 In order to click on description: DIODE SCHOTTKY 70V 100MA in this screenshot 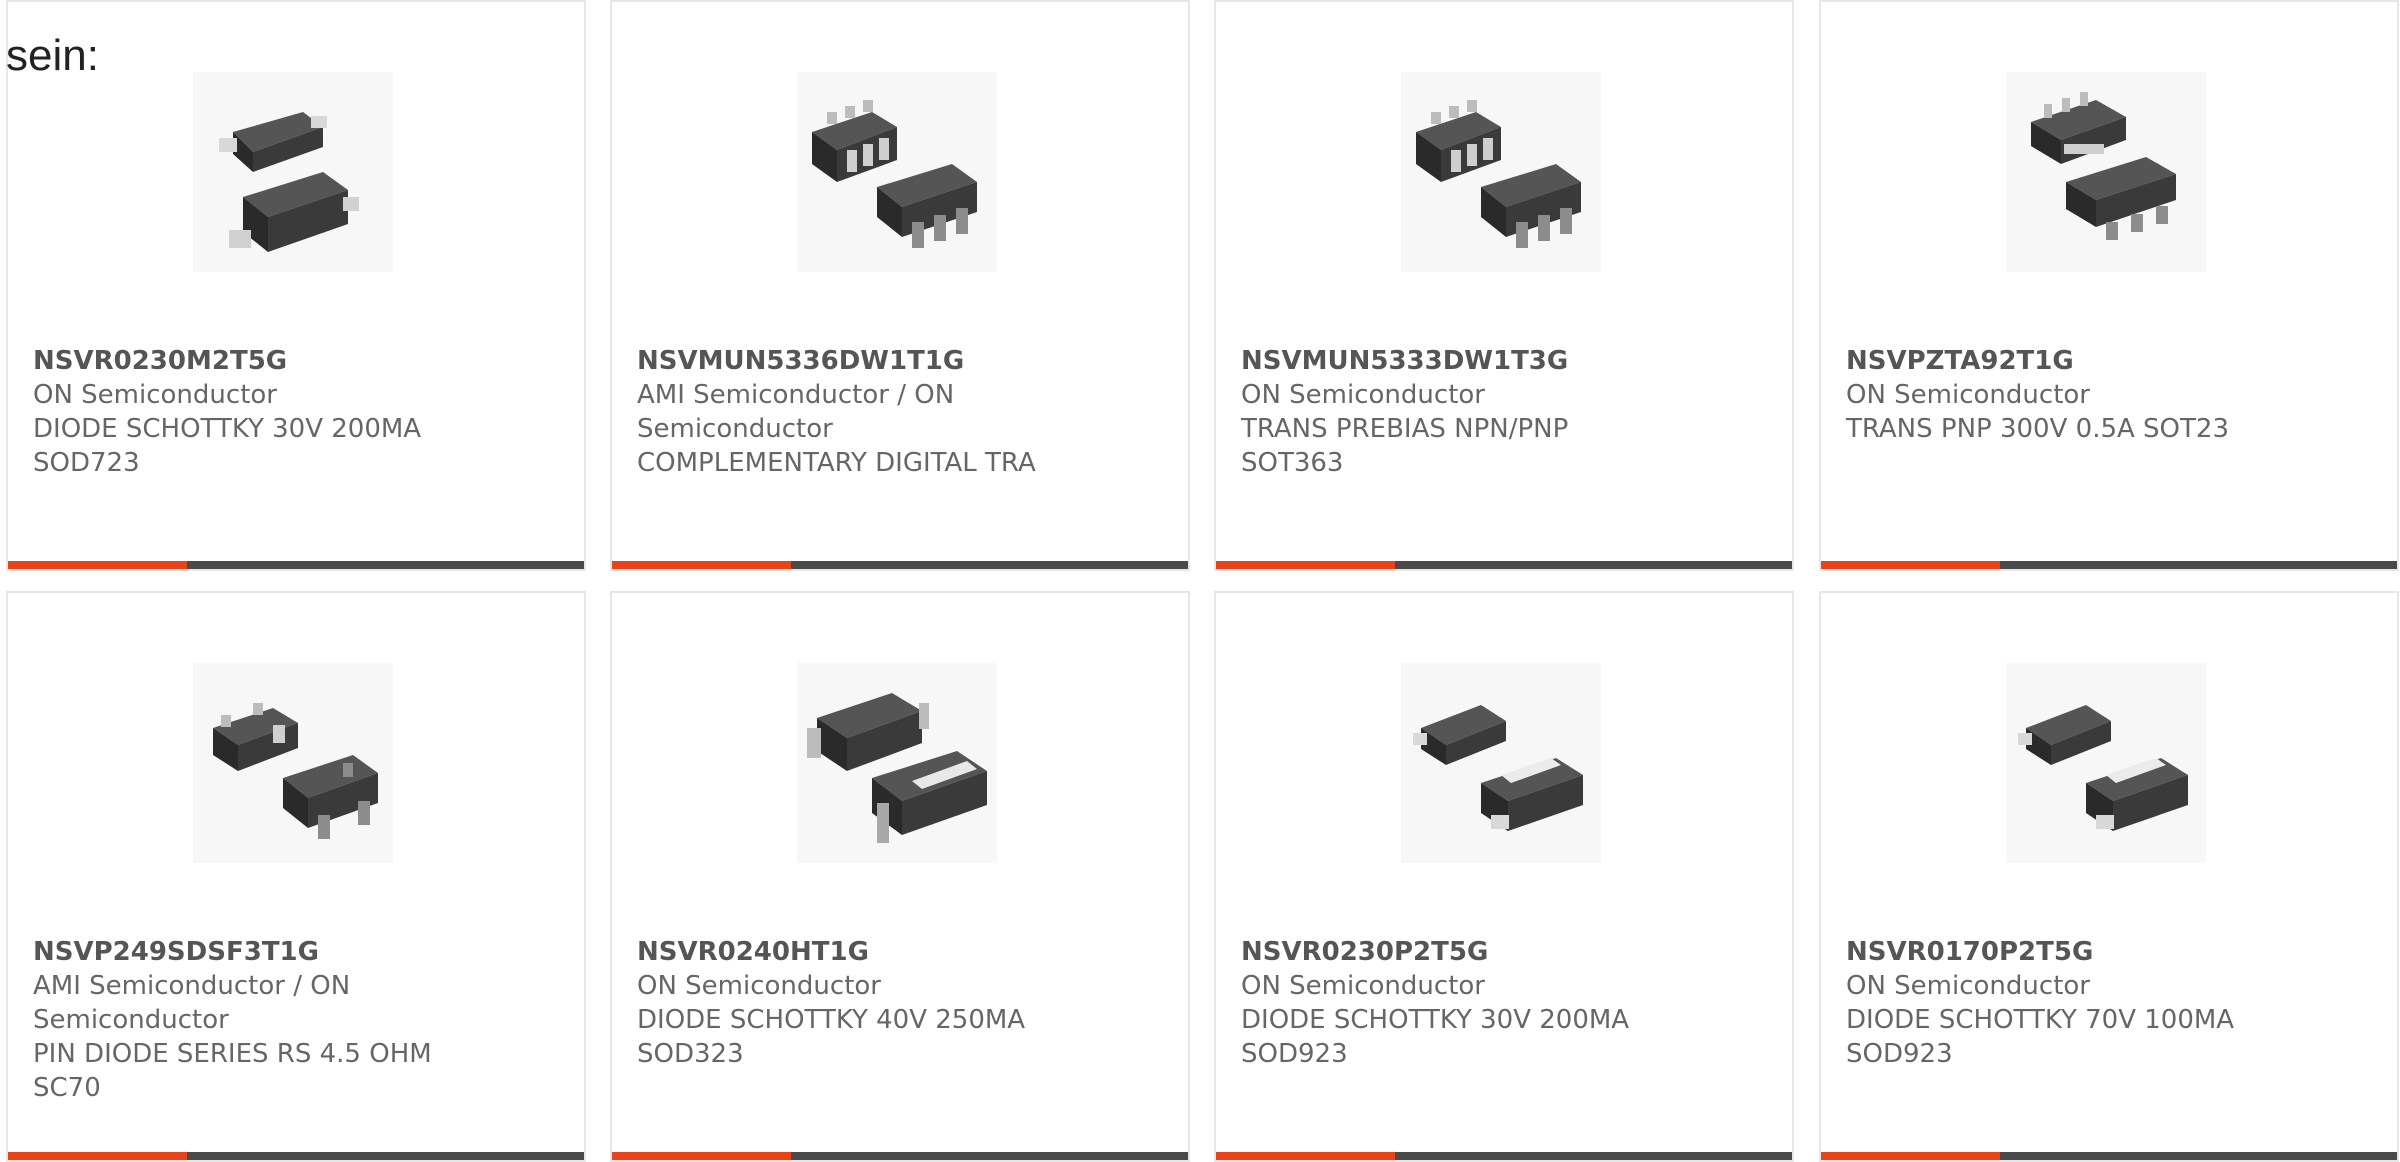, I will do `click(2040, 1020)`.